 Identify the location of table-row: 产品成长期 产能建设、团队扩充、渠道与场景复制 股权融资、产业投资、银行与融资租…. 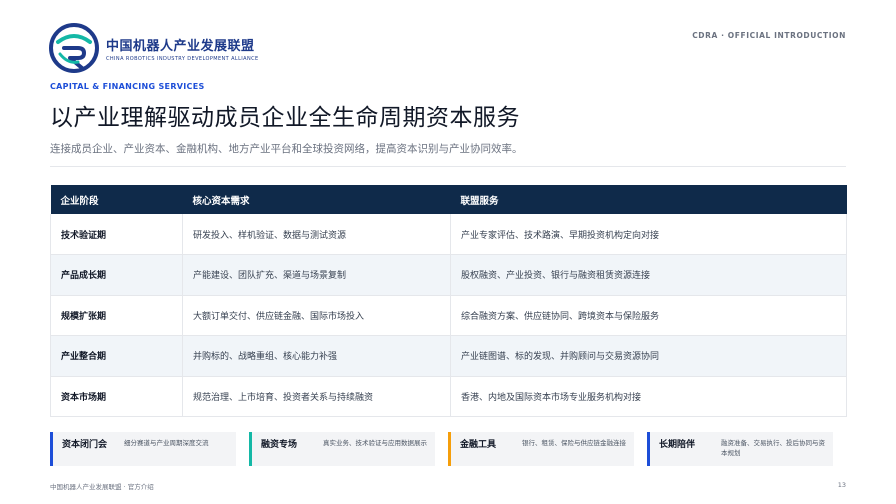
(448, 275).